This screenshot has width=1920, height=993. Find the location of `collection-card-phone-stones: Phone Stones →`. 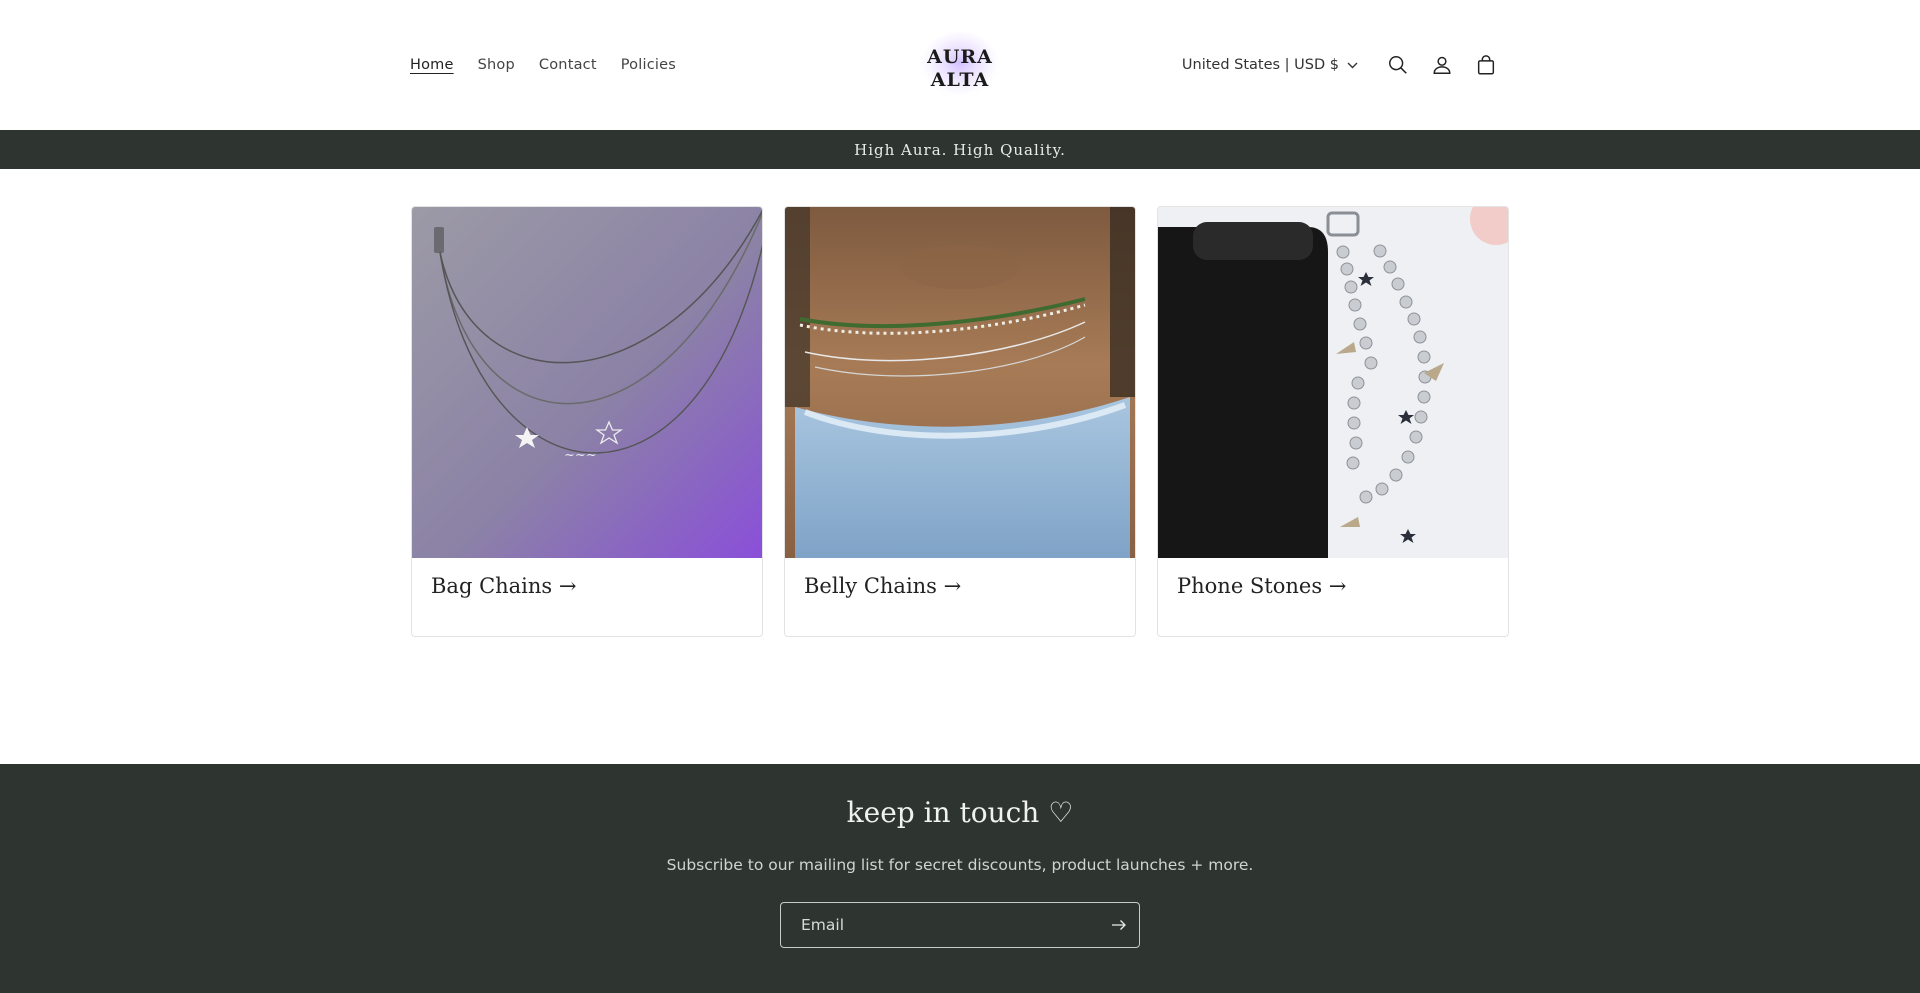

collection-card-phone-stones: Phone Stones → is located at coordinates (1333, 421).